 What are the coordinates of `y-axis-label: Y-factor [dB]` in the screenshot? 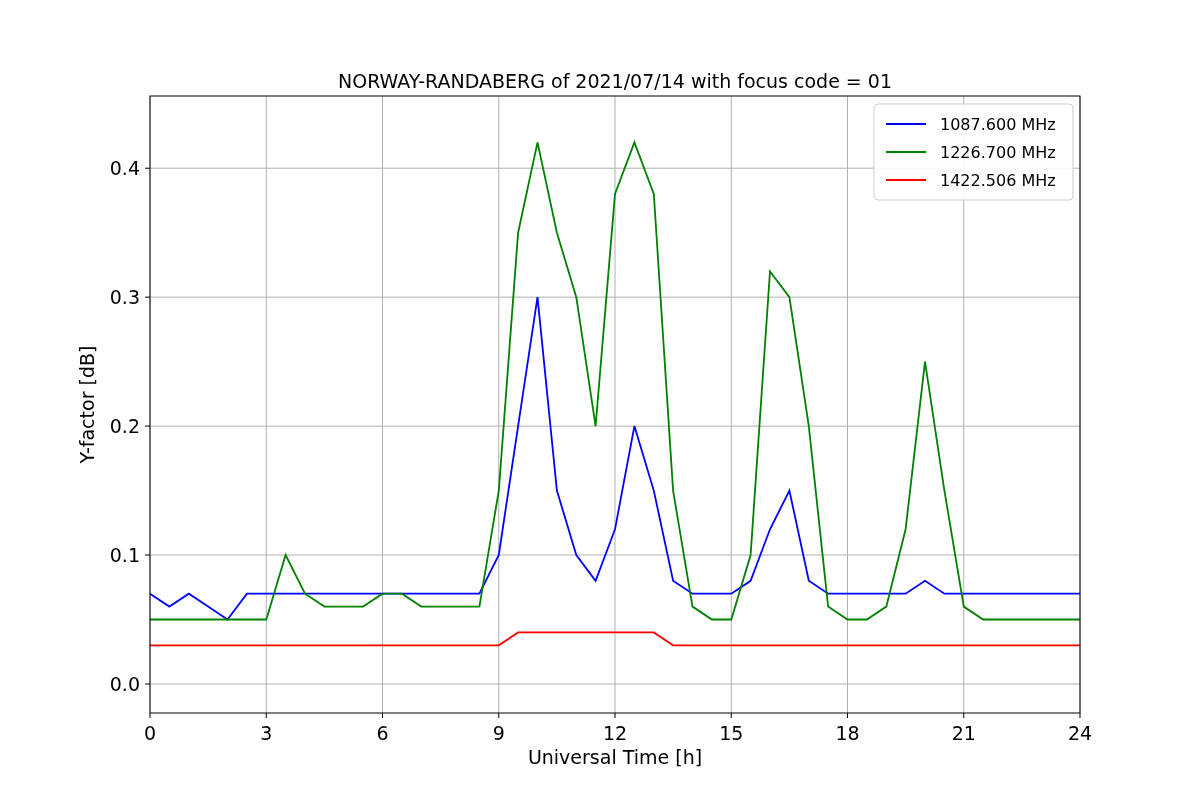 It's located at (87, 404).